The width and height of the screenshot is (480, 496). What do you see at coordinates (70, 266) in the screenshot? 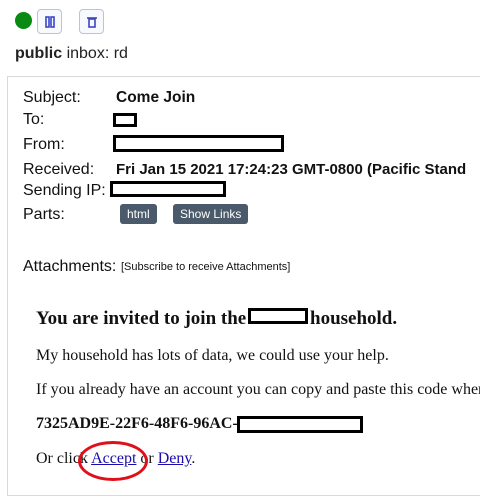
I see `attachments-label: Attachments:` at bounding box center [70, 266].